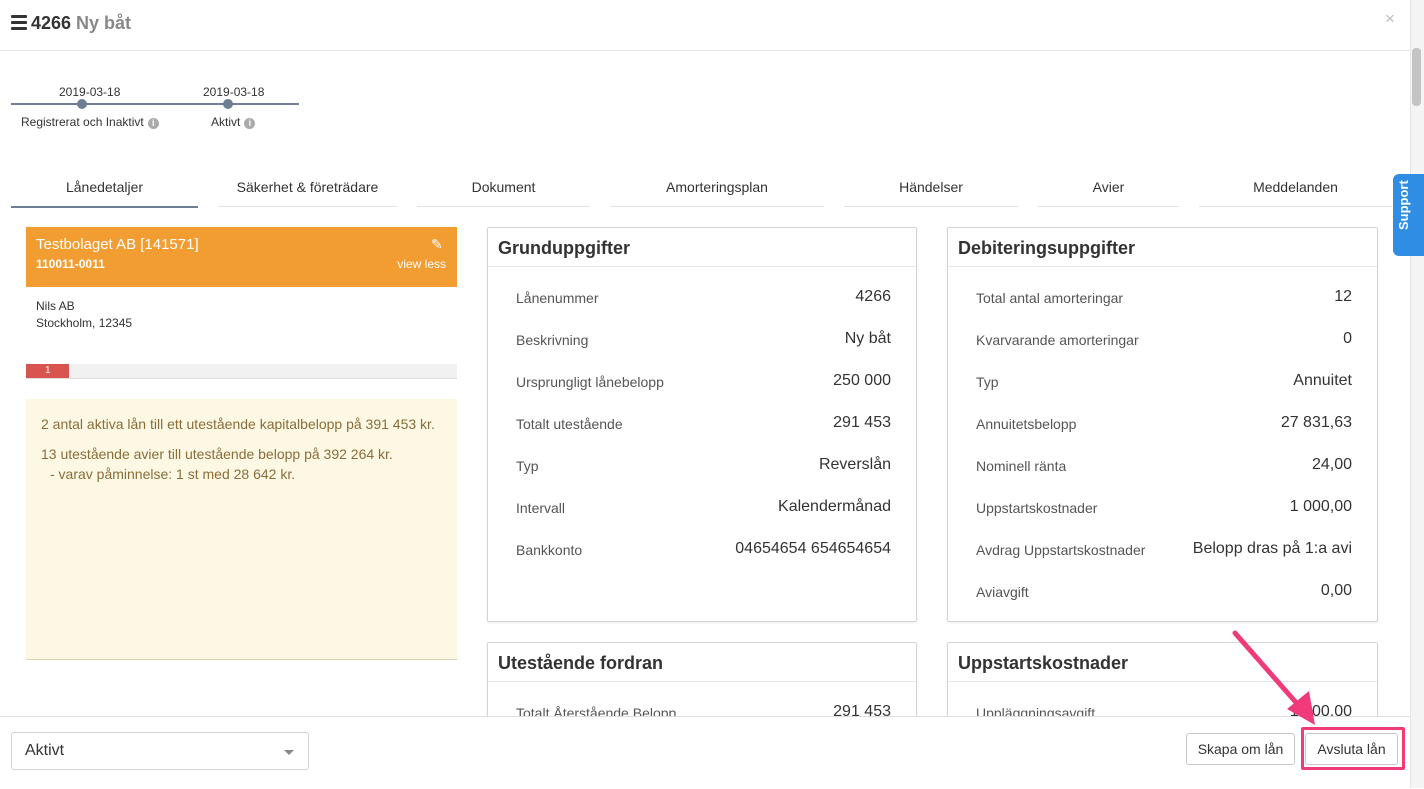 This screenshot has height=789, width=1424. I want to click on detail-label: Totalt utestående, so click(569, 424).